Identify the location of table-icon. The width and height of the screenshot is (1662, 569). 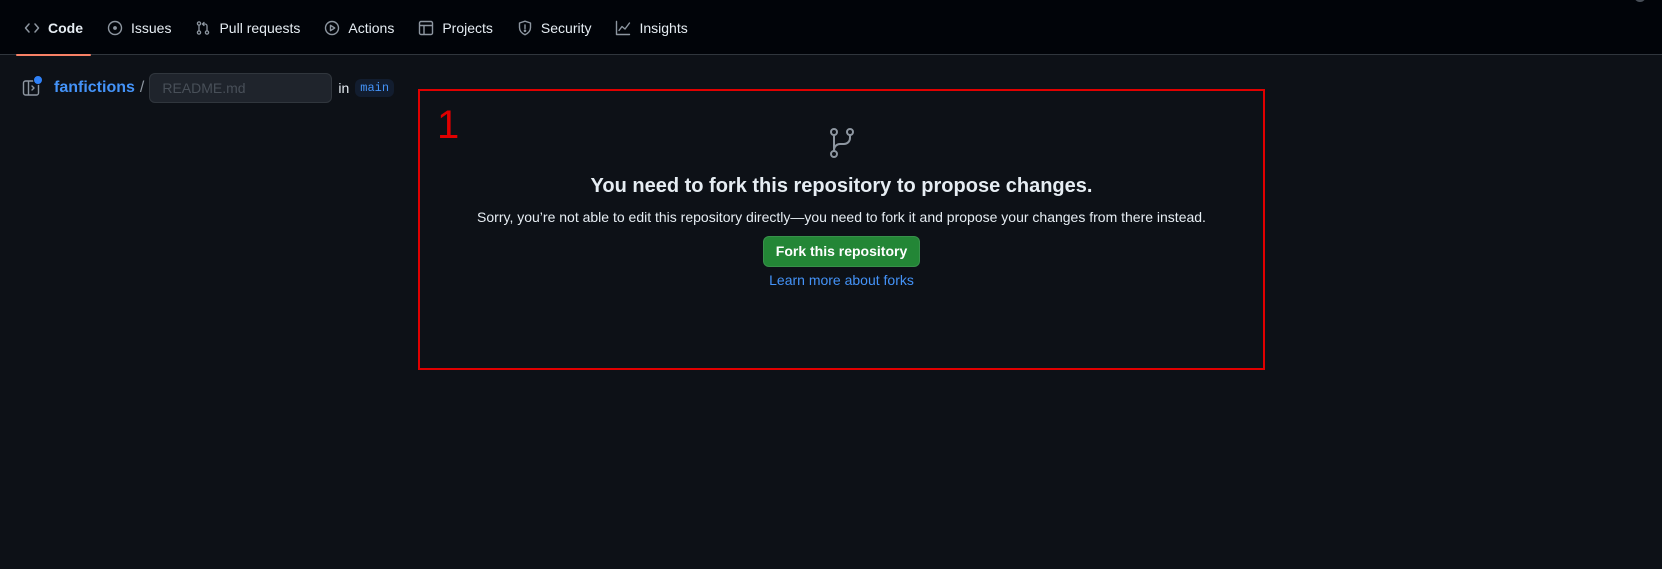
(426, 28).